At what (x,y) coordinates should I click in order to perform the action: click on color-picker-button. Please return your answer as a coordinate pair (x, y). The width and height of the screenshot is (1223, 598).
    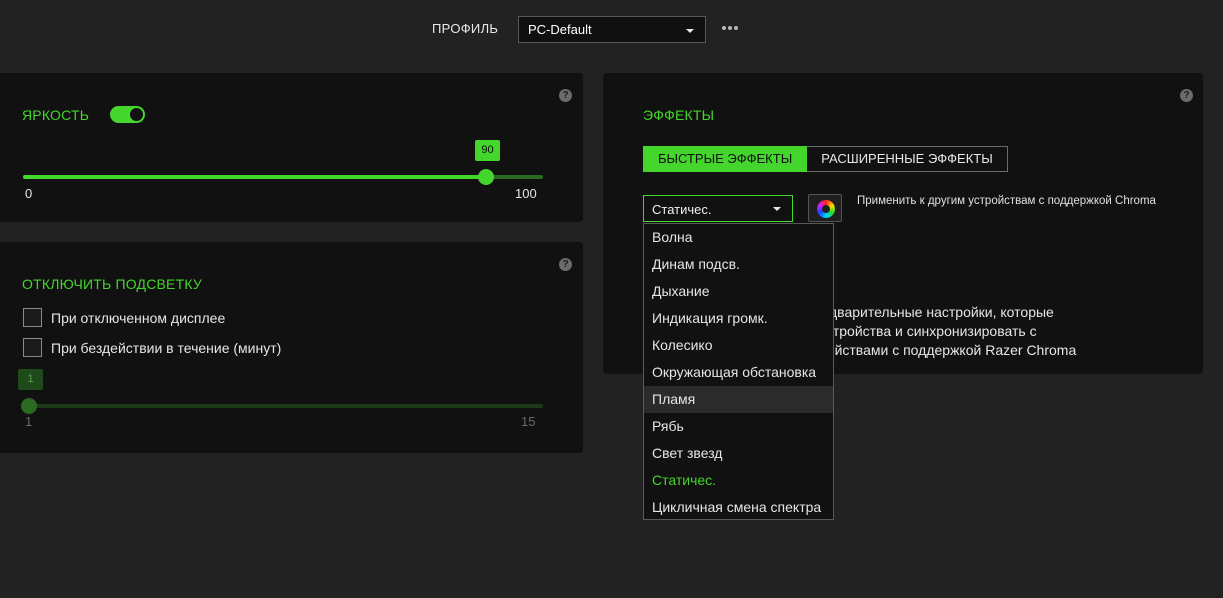
    Looking at the image, I should click on (825, 208).